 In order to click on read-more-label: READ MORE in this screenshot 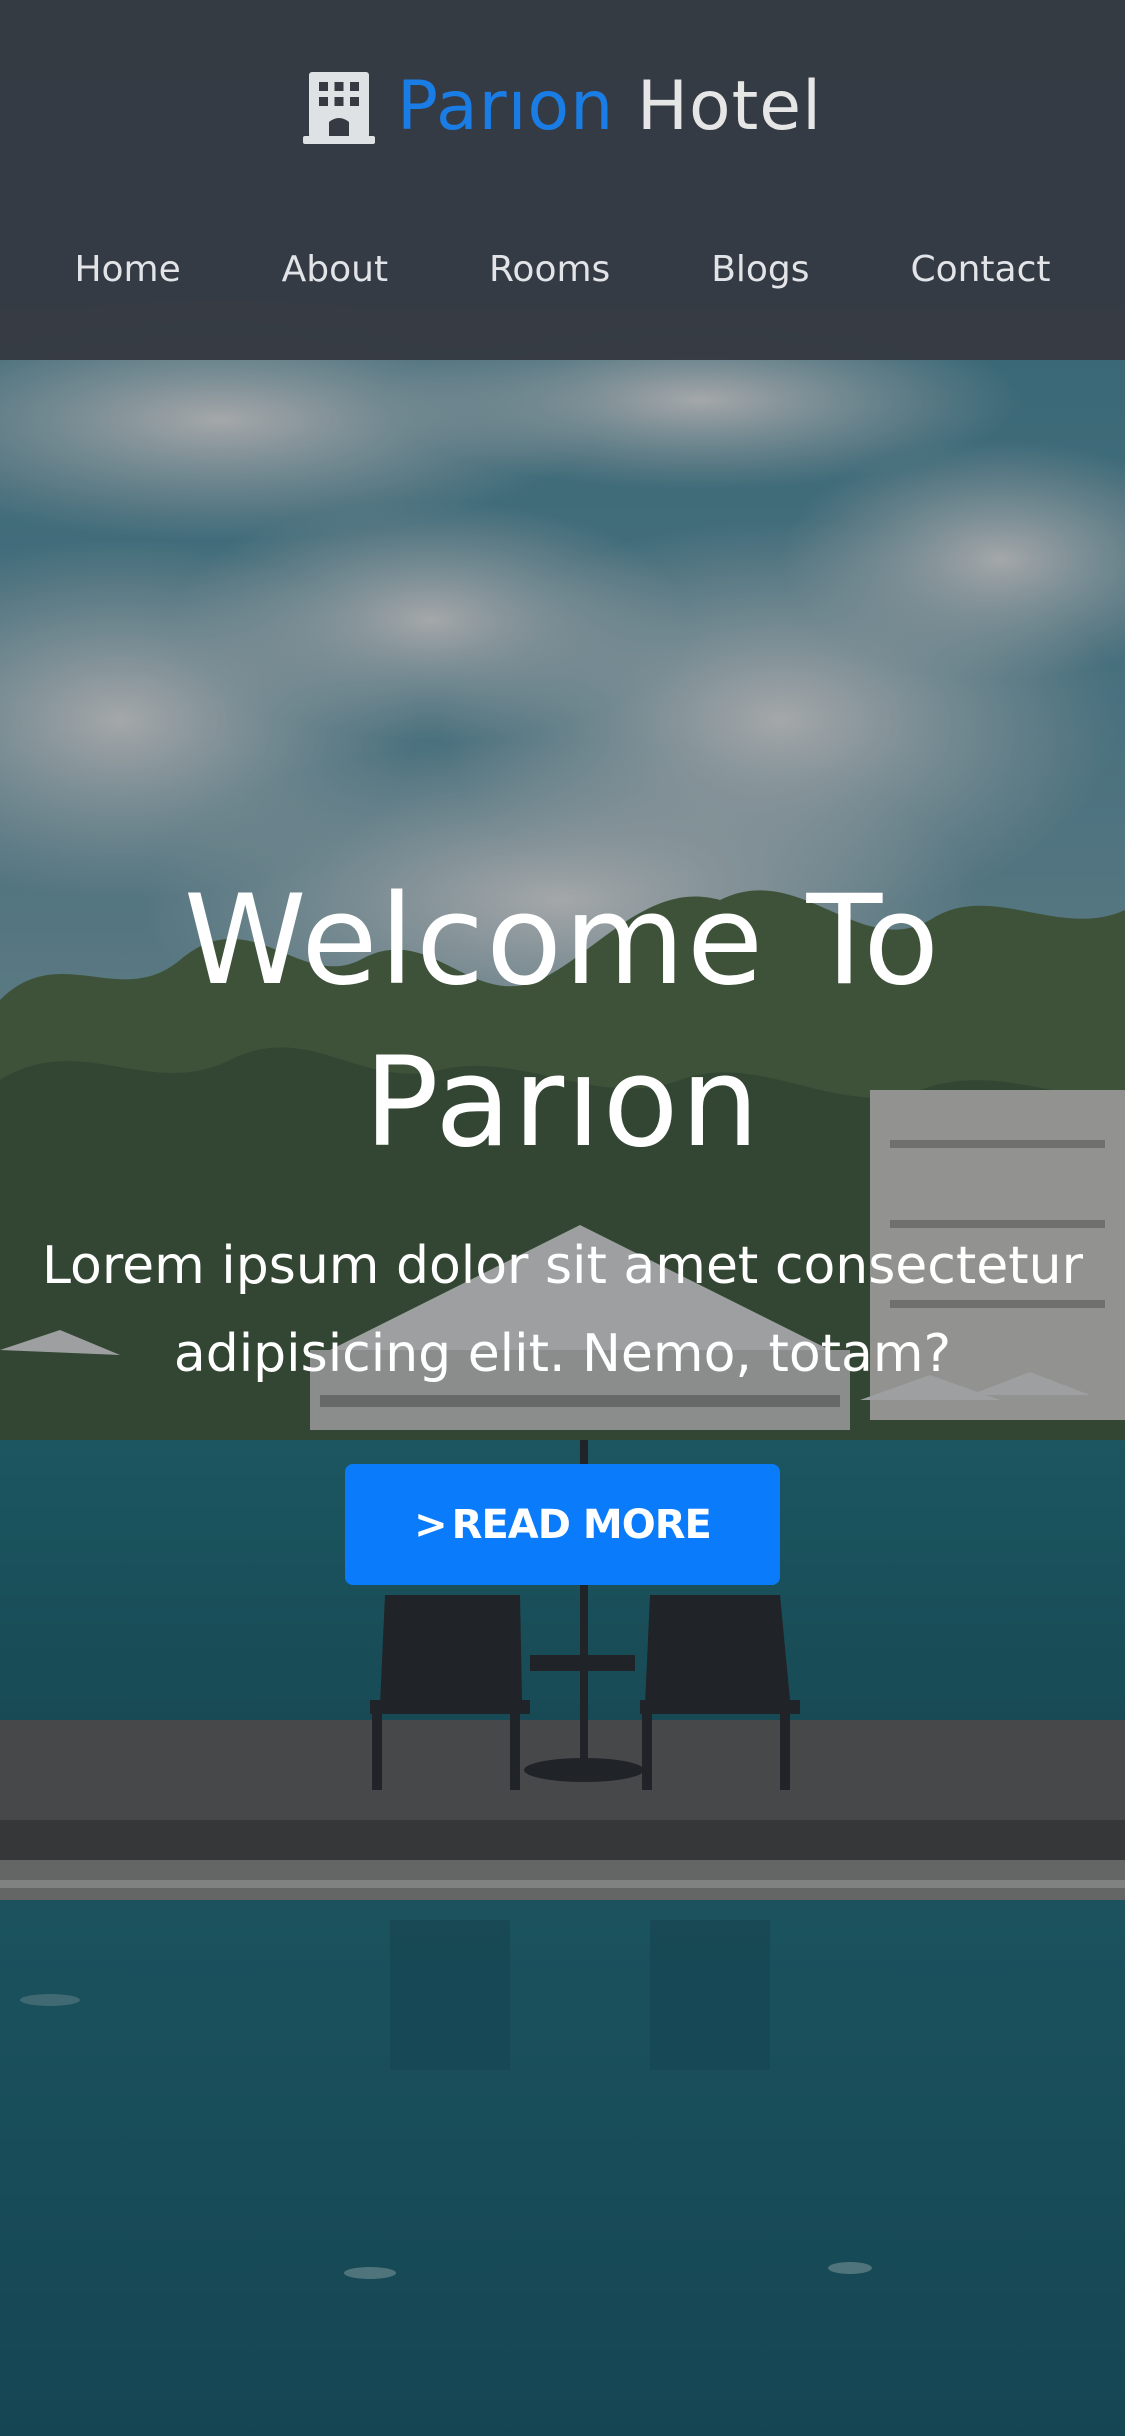, I will do `click(581, 1524)`.